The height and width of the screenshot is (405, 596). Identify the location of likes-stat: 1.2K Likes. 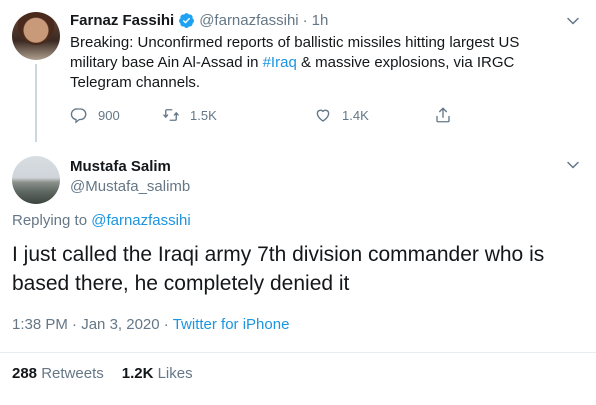
(157, 373).